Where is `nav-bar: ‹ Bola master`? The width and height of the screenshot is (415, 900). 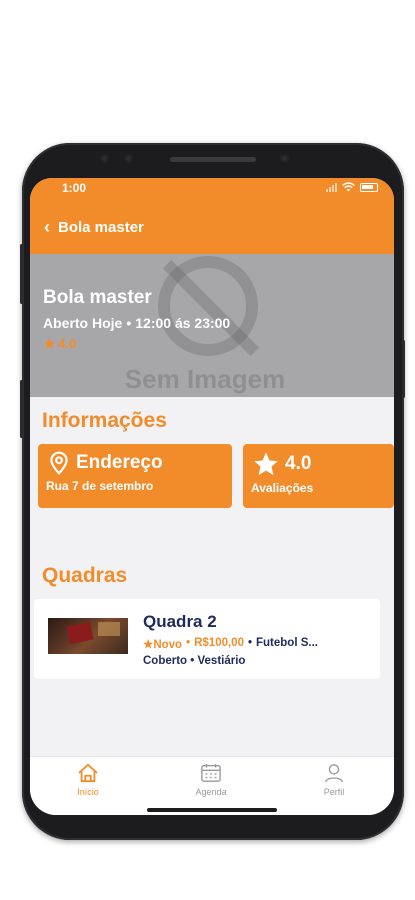
nav-bar: ‹ Bola master is located at coordinates (212, 227).